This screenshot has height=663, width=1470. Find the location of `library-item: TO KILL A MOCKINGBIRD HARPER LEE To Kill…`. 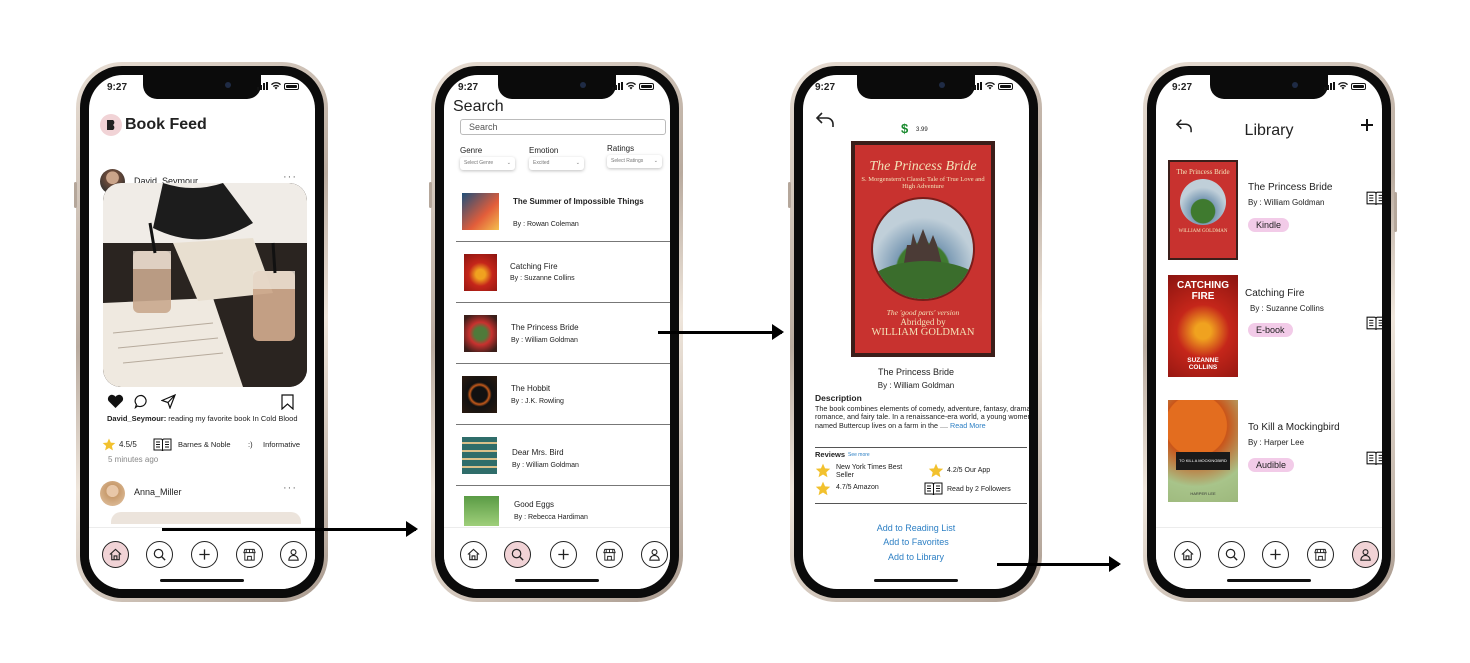

library-item: TO KILL A MOCKINGBIRD HARPER LEE To Kill… is located at coordinates (1275, 451).